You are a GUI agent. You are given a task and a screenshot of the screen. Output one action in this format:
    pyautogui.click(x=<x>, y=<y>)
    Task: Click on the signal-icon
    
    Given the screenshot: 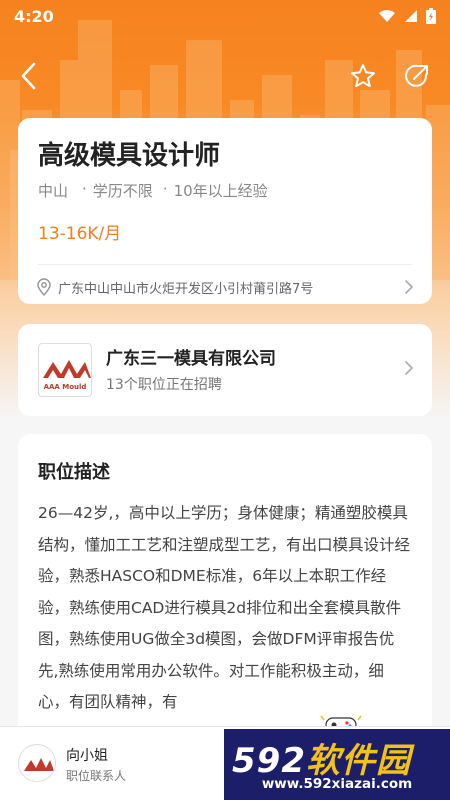 What is the action you would take?
    pyautogui.click(x=411, y=16)
    